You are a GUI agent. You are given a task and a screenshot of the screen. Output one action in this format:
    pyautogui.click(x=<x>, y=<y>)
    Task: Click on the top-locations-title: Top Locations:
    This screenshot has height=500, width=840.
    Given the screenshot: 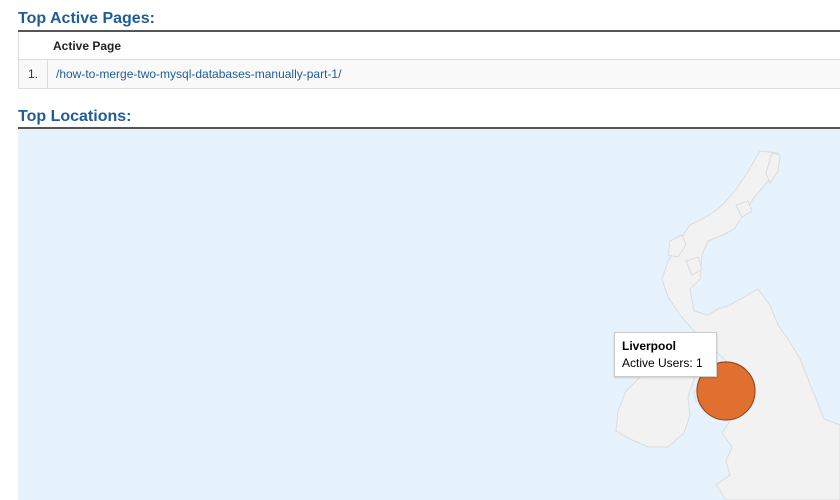 What is the action you would take?
    pyautogui.click(x=75, y=116)
    